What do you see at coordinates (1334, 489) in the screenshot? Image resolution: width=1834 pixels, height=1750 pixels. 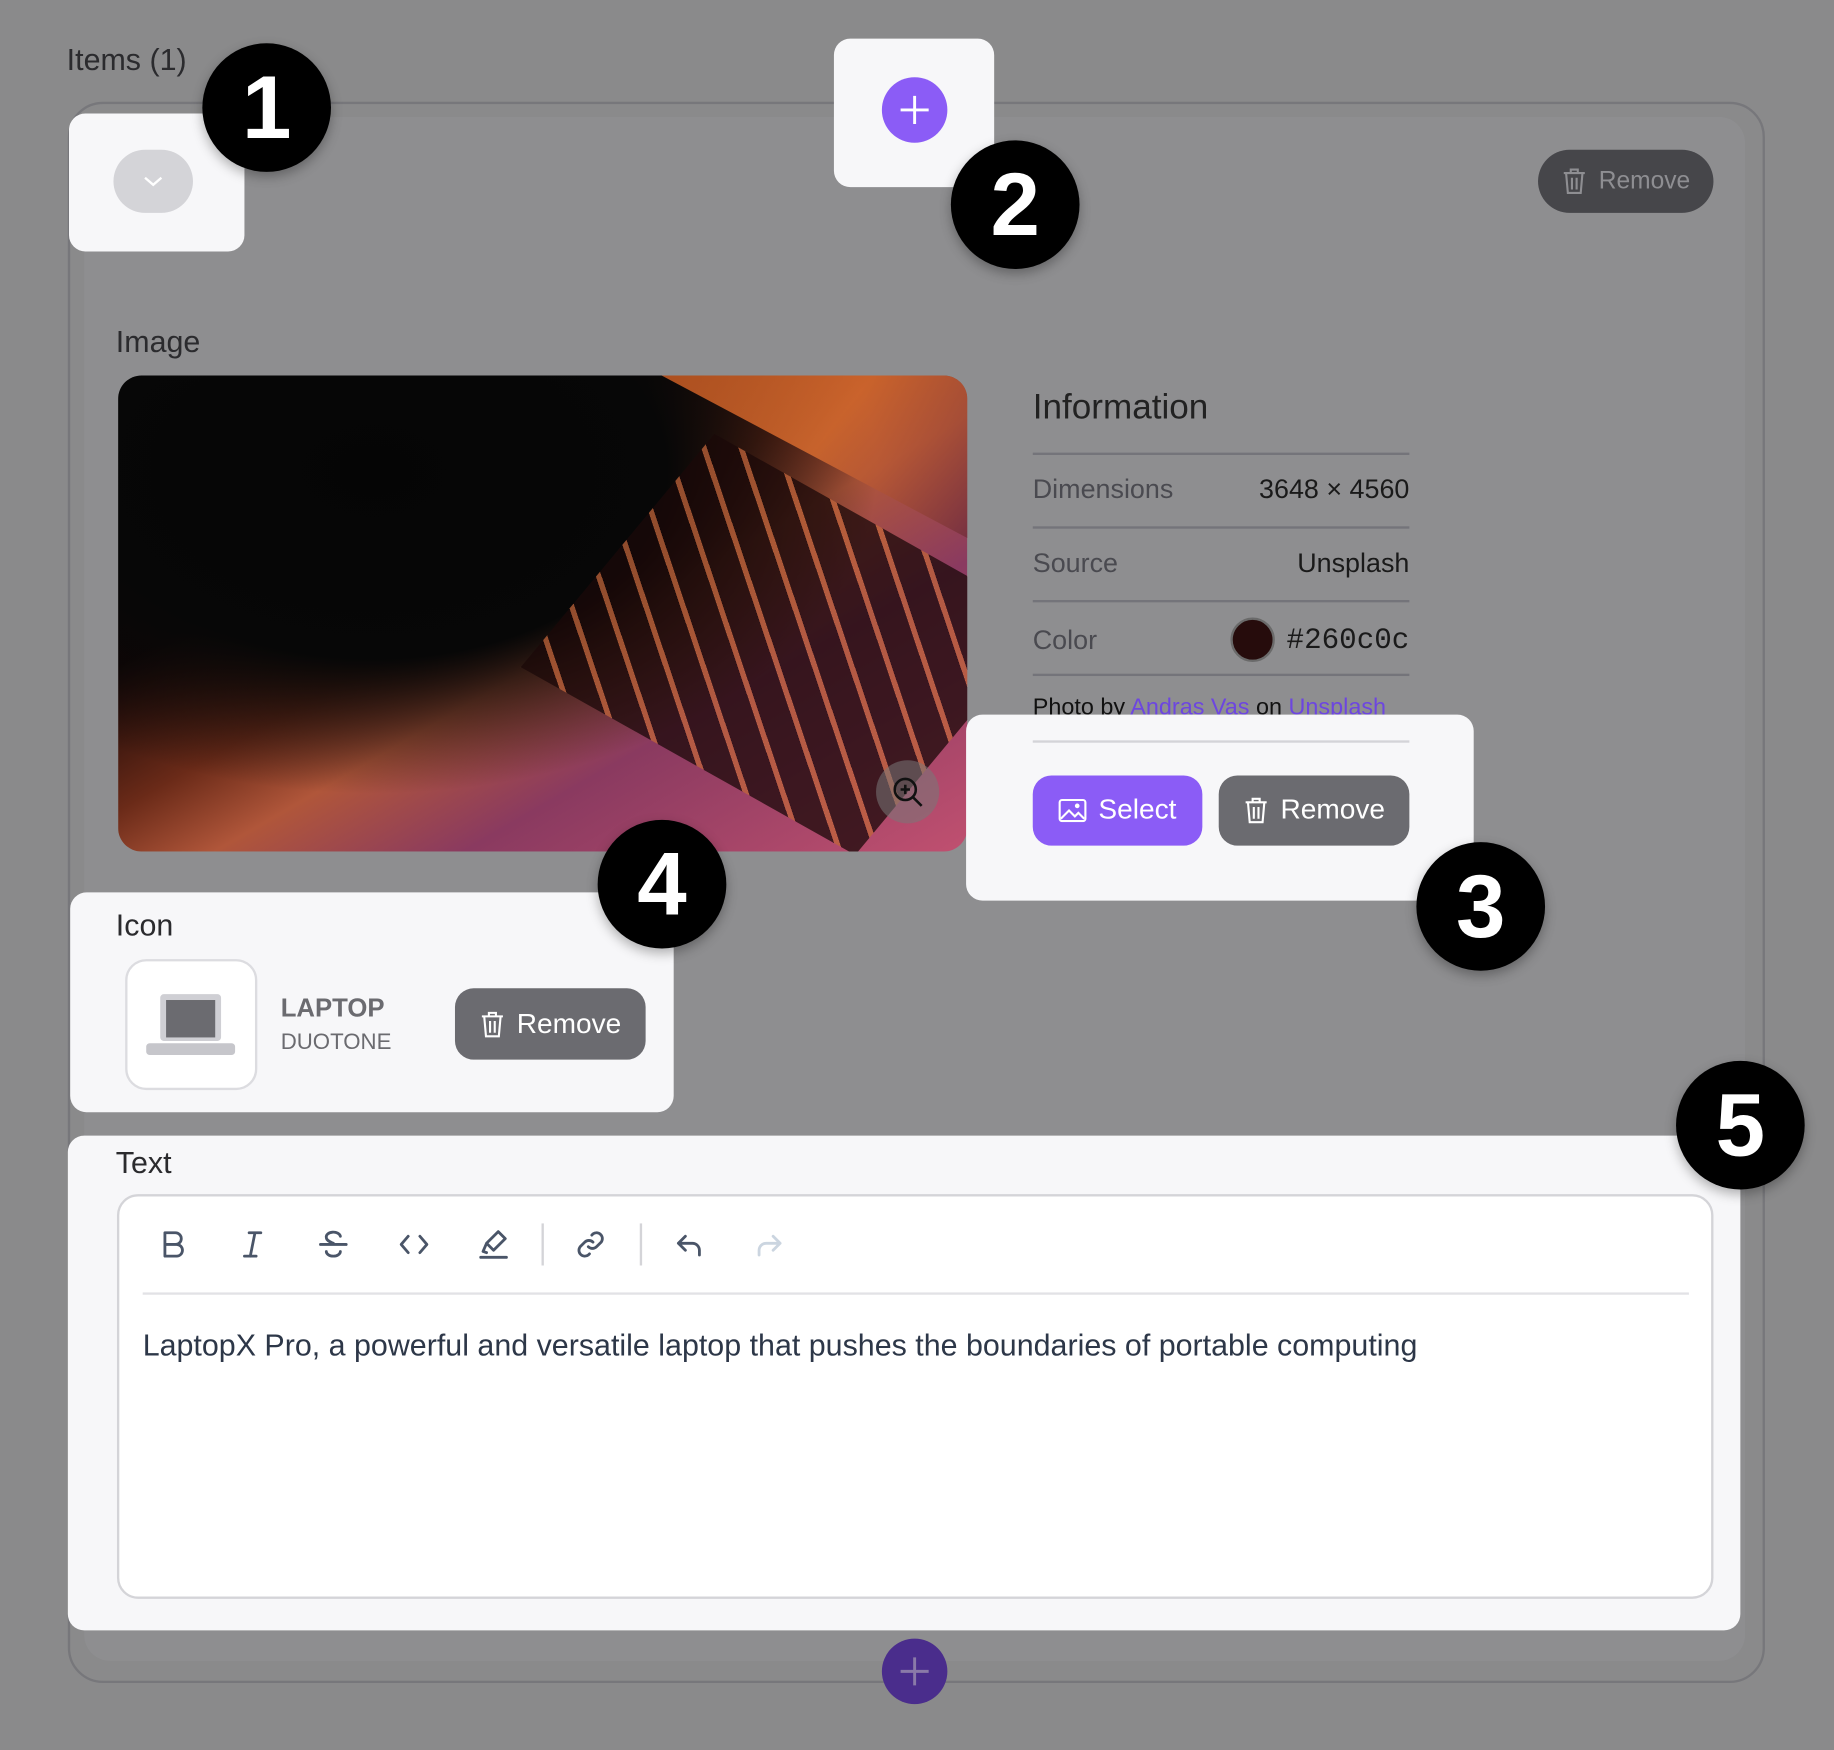 I see `info-value: 3648 × 4560` at bounding box center [1334, 489].